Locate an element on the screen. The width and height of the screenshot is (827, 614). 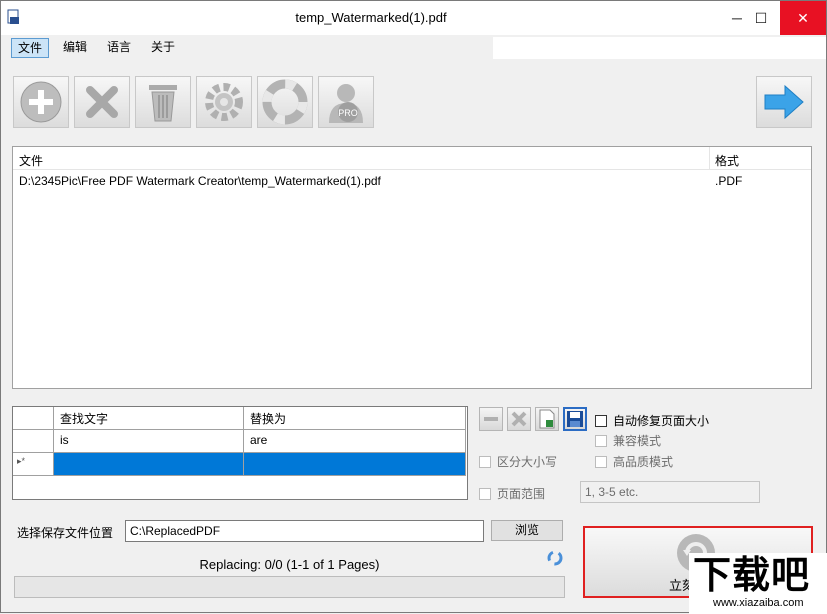
progress-bar is located at coordinates (289, 587).